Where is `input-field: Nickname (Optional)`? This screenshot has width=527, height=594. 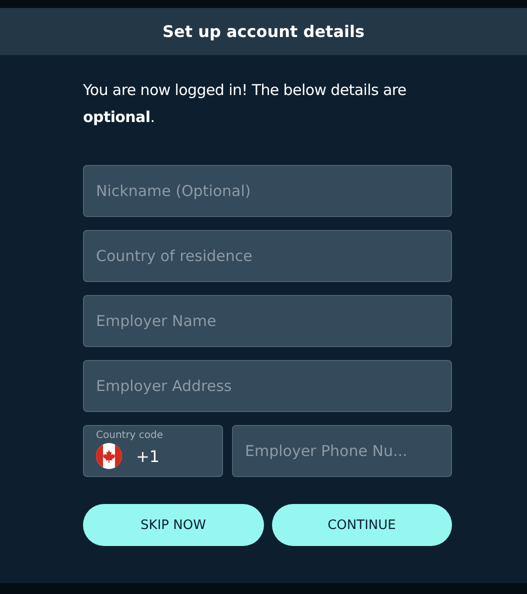
input-field: Nickname (Optional) is located at coordinates (267, 191).